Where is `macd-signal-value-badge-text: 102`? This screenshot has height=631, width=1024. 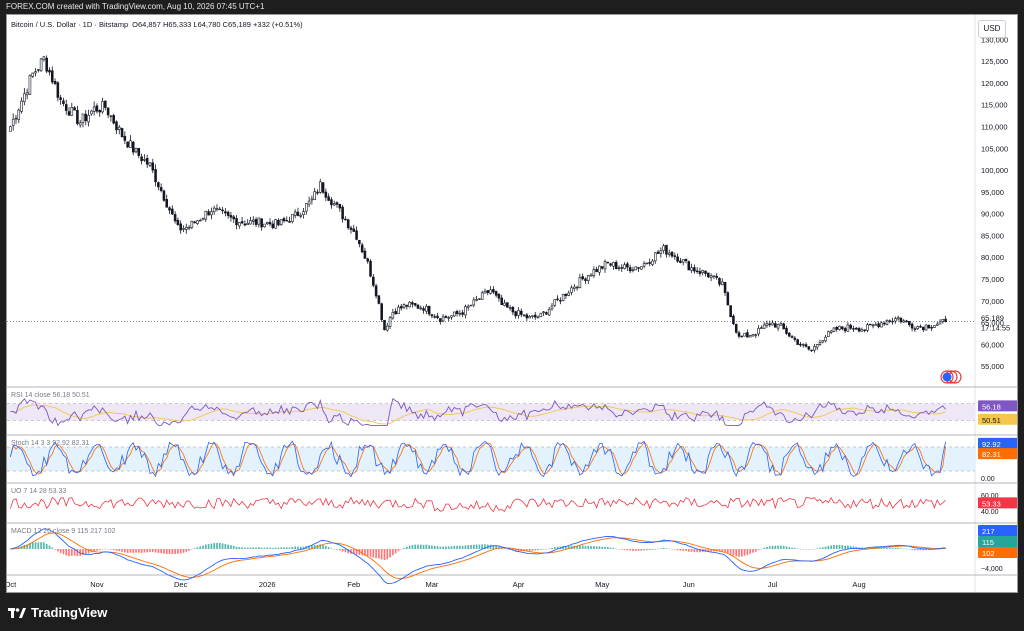 macd-signal-value-badge-text: 102 is located at coordinates (988, 553).